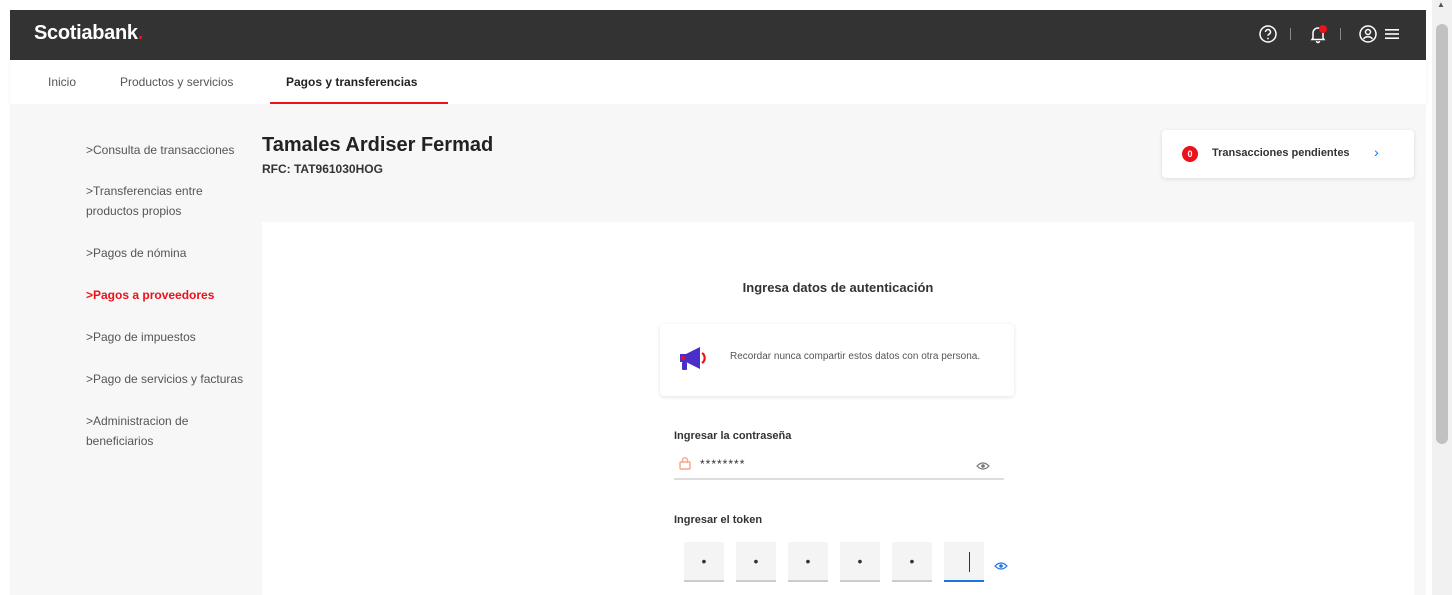 The width and height of the screenshot is (1452, 595). Describe the element at coordinates (704, 562) in the screenshot. I see `token-digit-1: •` at that location.